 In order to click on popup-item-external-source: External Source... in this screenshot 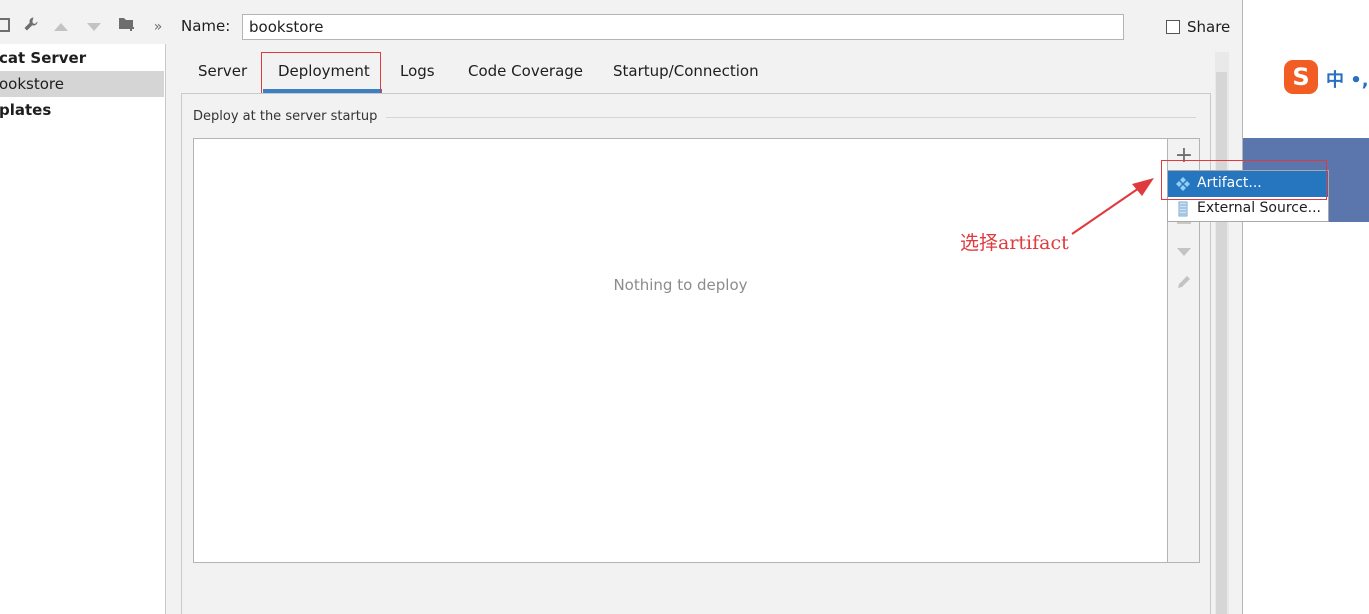, I will do `click(1248, 209)`.